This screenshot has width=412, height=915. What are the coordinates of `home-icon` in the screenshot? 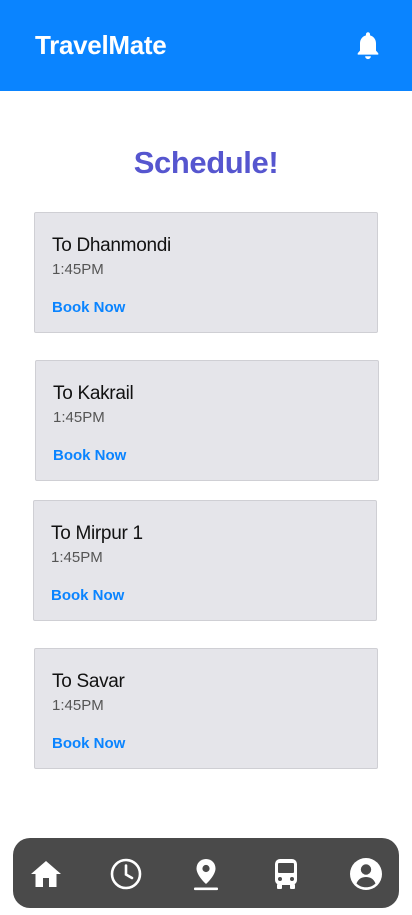 It's located at (46, 874).